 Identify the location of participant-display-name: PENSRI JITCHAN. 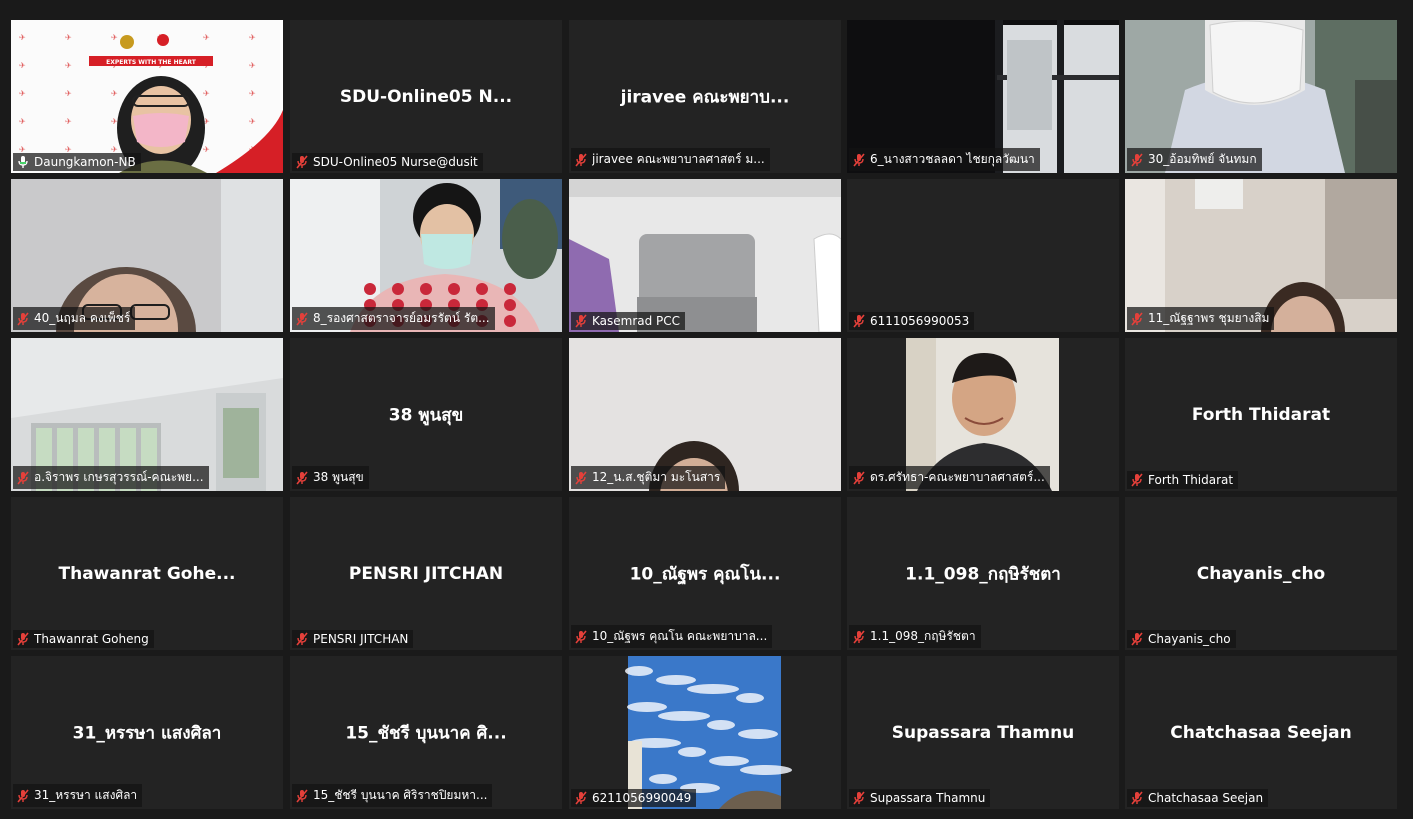
(426, 573).